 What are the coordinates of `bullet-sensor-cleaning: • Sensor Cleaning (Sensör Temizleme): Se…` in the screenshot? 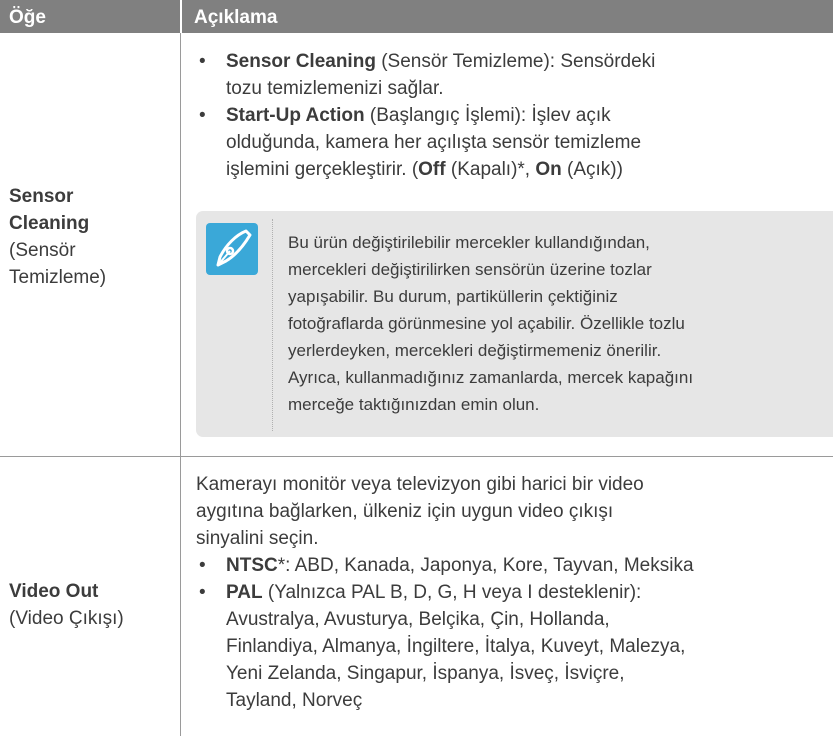 It's located at (511, 75).